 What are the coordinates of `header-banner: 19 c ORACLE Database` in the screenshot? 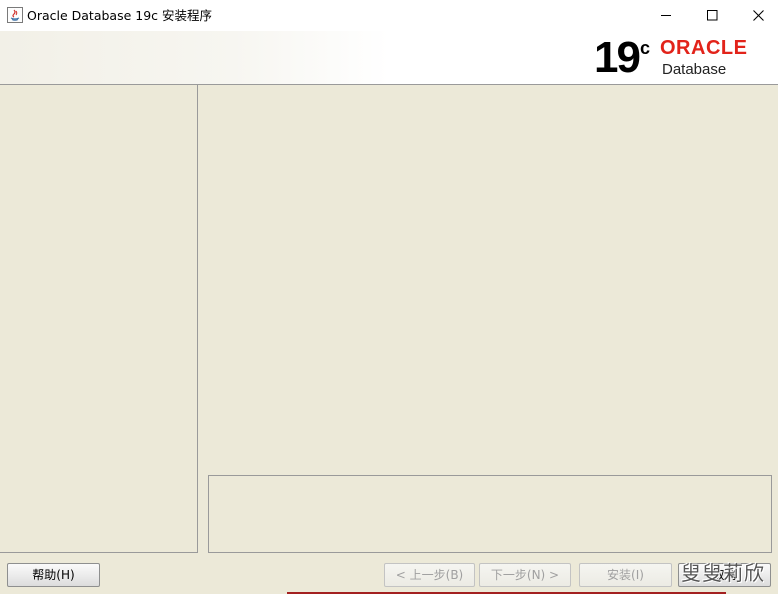 It's located at (389, 58).